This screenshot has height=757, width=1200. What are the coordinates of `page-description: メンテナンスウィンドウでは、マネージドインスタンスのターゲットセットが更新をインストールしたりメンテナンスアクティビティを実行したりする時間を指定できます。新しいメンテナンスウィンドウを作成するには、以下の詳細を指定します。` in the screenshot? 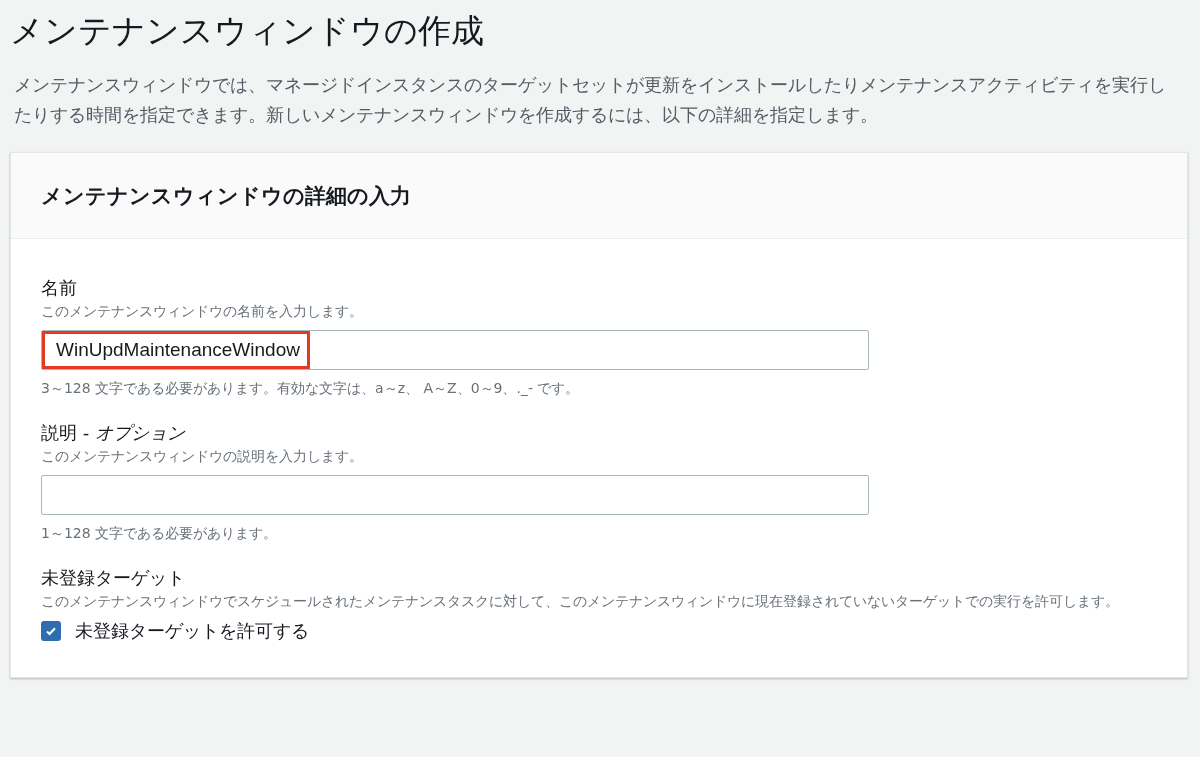 It's located at (590, 100).